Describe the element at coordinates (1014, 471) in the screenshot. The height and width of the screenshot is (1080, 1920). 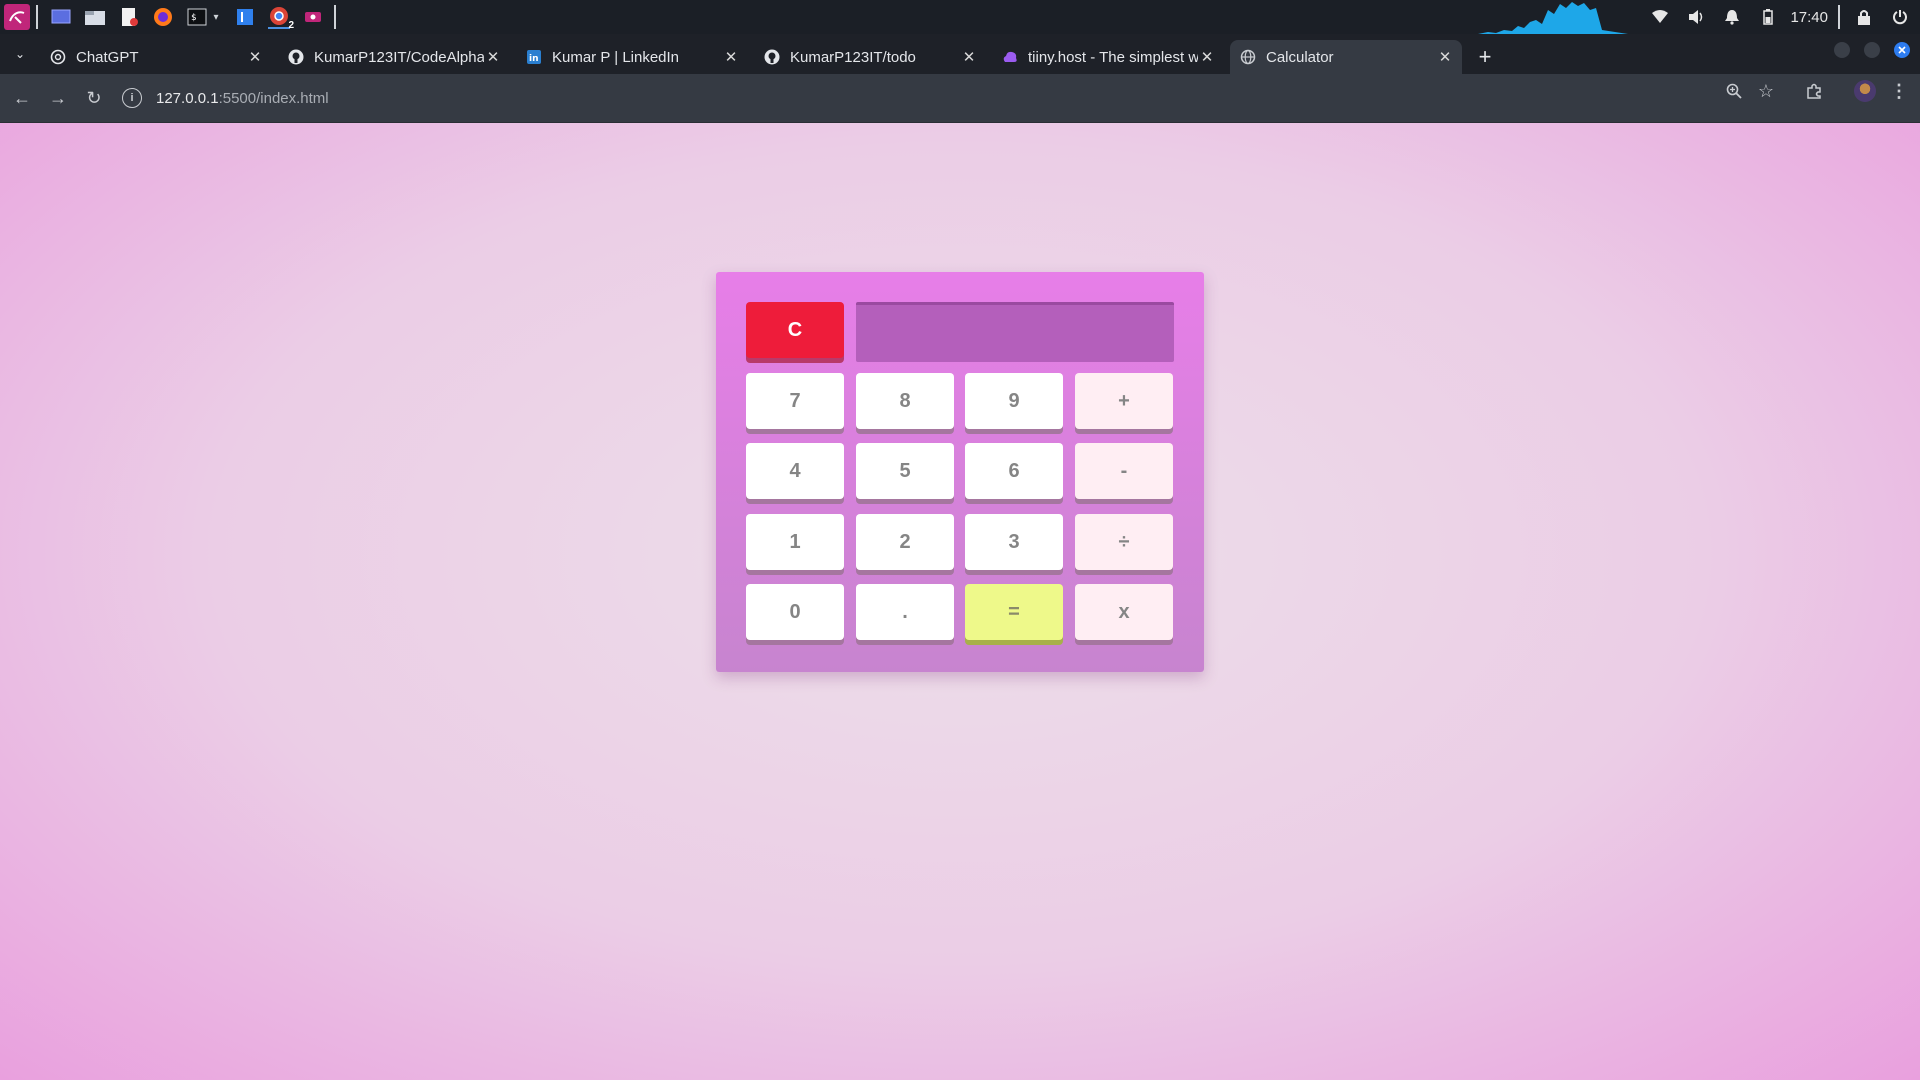
I see `key-6: 6` at that location.